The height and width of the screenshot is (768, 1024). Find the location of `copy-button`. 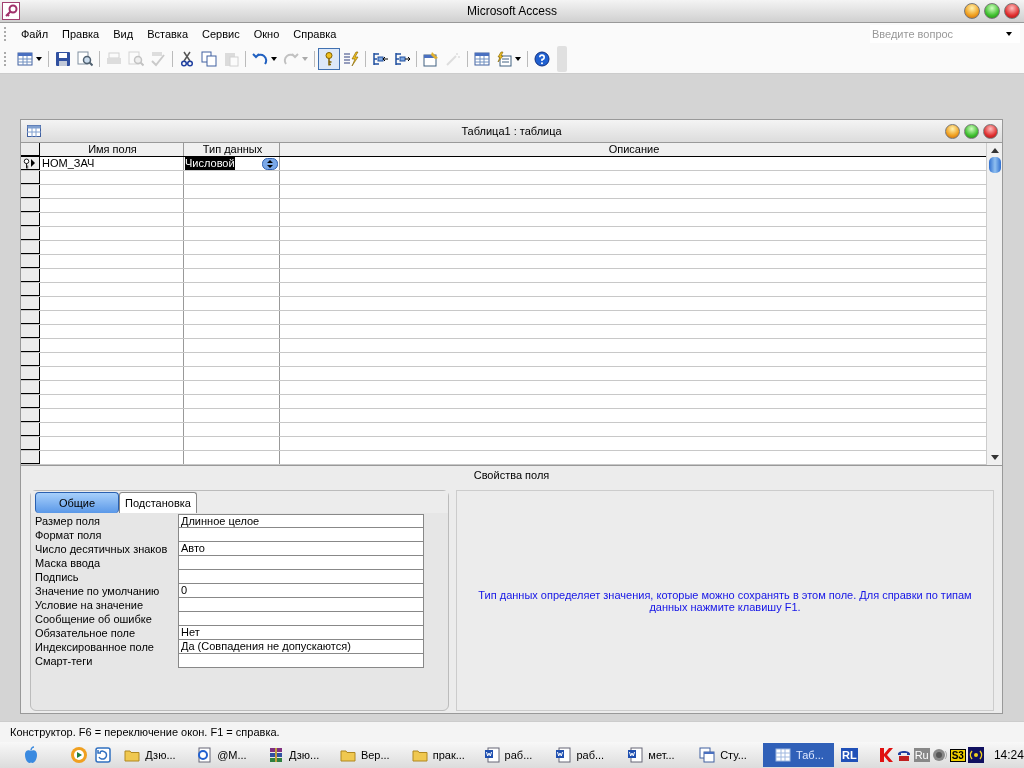

copy-button is located at coordinates (209, 59).